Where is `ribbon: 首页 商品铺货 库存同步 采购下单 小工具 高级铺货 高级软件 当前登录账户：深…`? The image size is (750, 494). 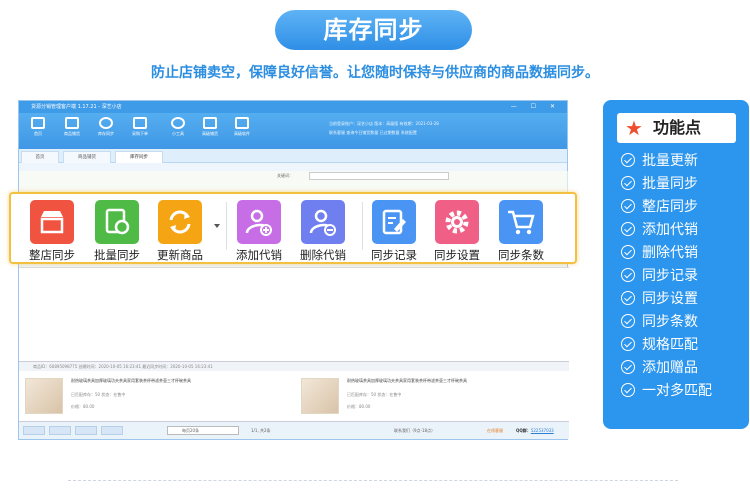 ribbon: 首页 商品铺货 库存同步 采购下单 小工具 高级铺货 高级软件 当前登录账户：深… is located at coordinates (293, 131).